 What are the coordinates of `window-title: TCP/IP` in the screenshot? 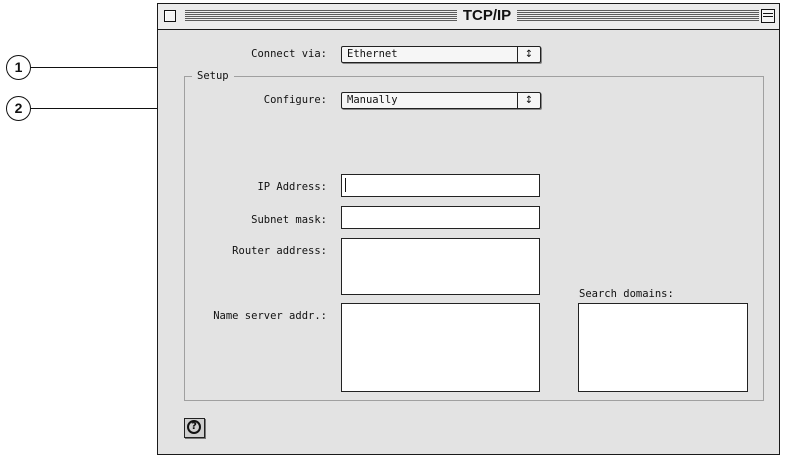 It's located at (487, 16).